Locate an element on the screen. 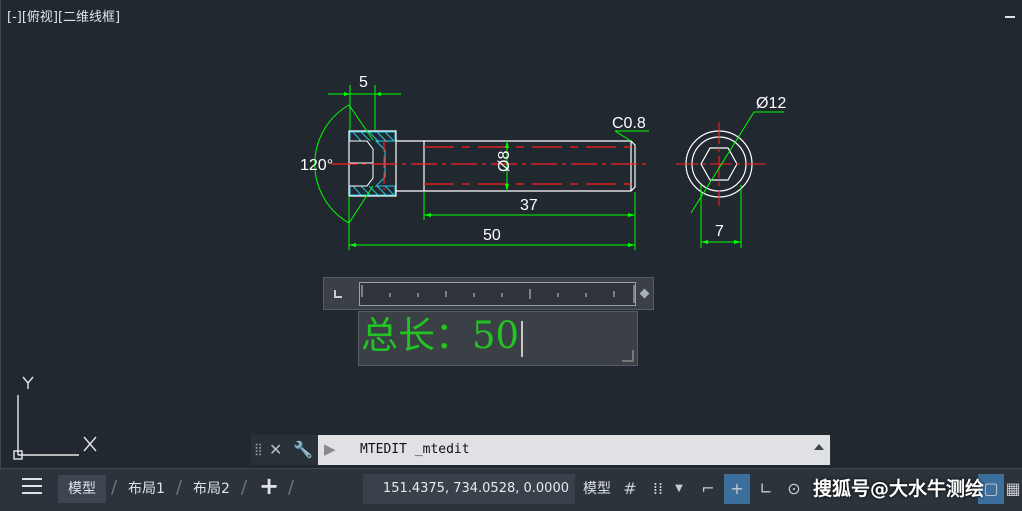 Image resolution: width=1022 pixels, height=511 pixels. tab-model: 模型 is located at coordinates (82, 489).